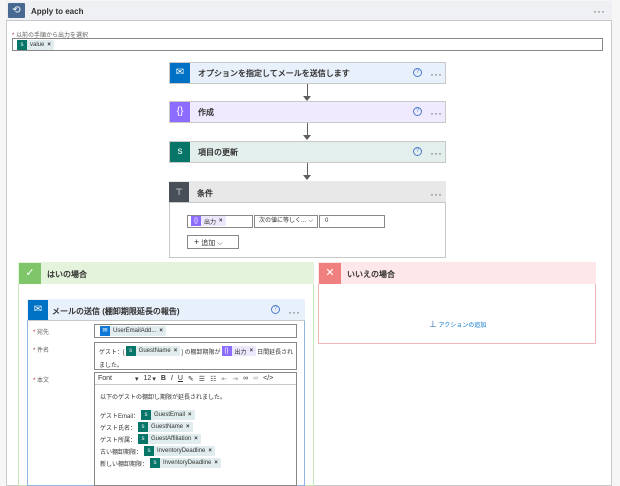 The width and height of the screenshot is (620, 486). What do you see at coordinates (16, 10) in the screenshot?
I see `loop-icon: ⟲` at bounding box center [16, 10].